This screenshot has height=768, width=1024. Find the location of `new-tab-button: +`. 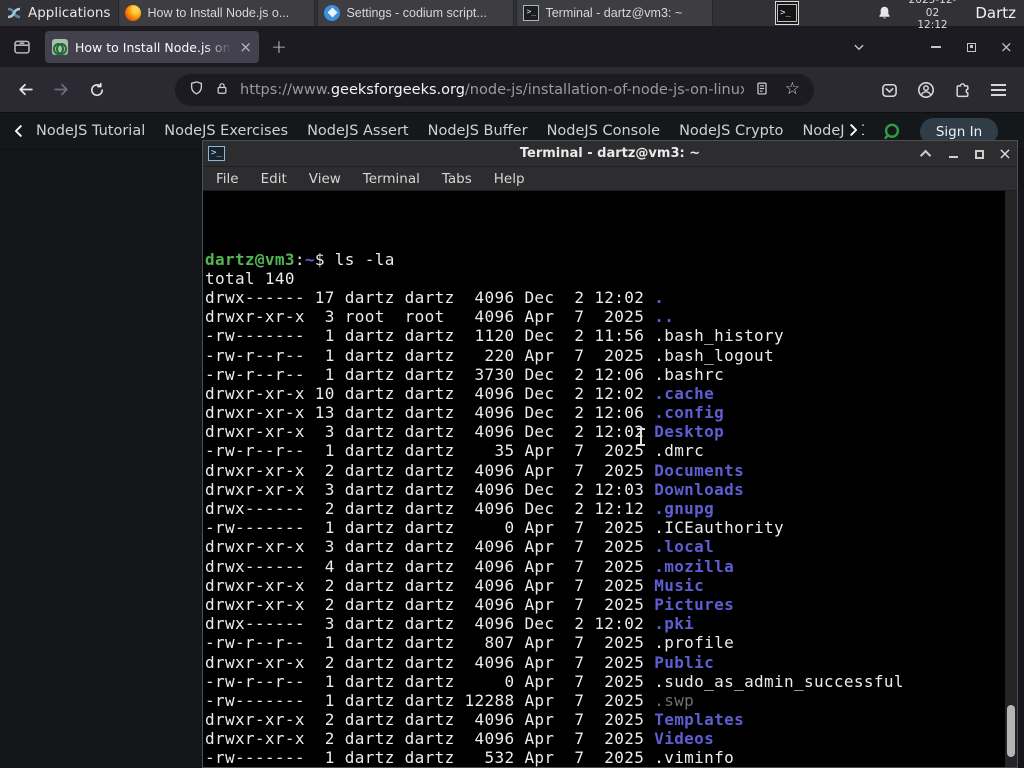

new-tab-button: + is located at coordinates (279, 47).